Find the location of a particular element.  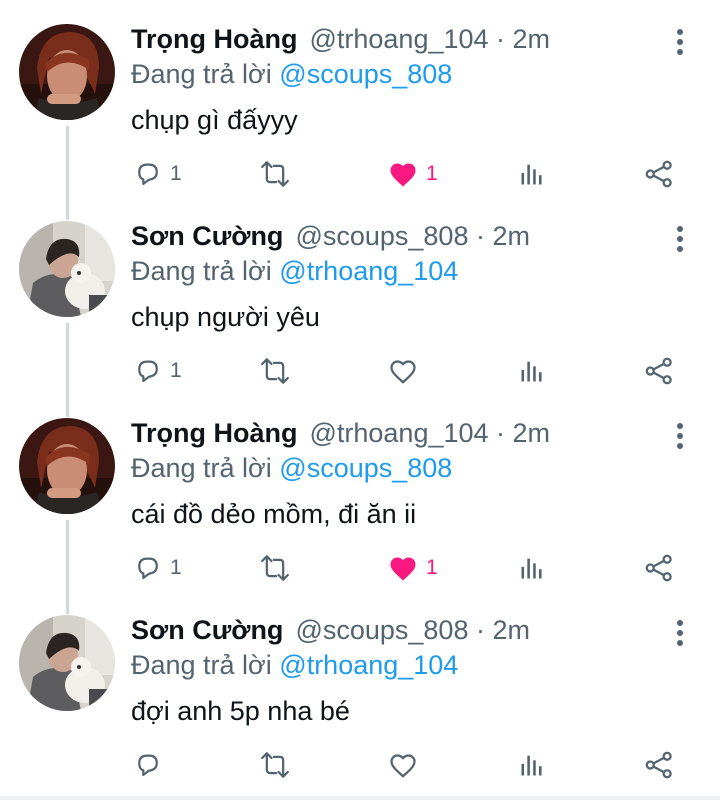

divider is located at coordinates (360, 798).